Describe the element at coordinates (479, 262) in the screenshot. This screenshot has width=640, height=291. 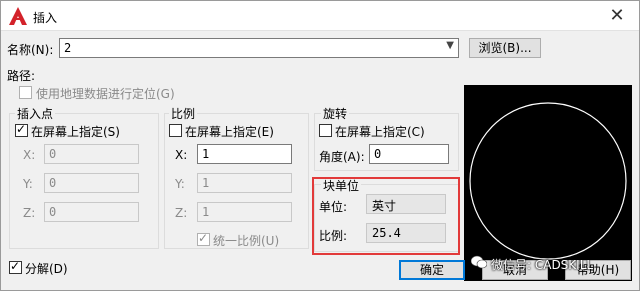
I see `wechat-icon` at that location.